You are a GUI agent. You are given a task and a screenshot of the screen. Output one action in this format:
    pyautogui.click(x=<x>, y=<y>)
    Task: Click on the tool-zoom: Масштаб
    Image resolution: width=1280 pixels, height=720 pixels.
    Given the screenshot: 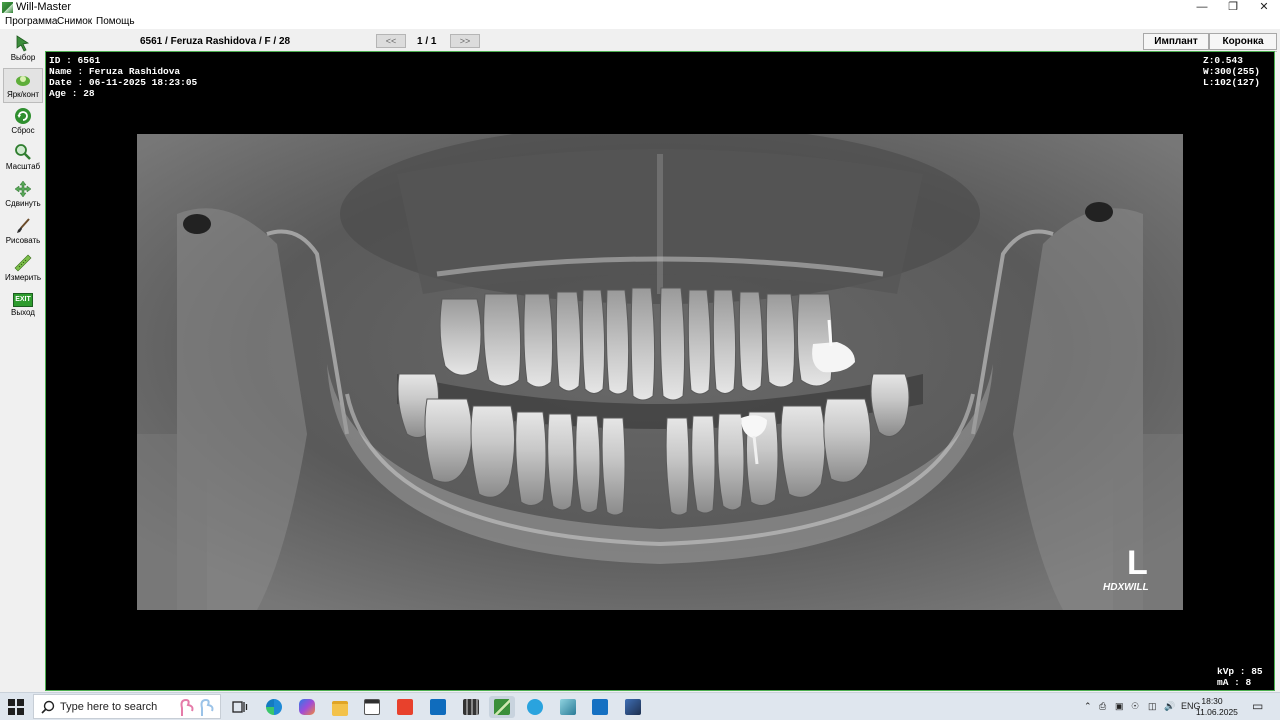 What is the action you would take?
    pyautogui.click(x=23, y=158)
    